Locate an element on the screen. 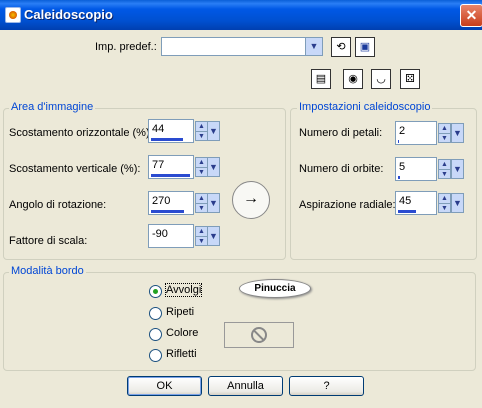  kaleidoscope-app-icon is located at coordinates (13, 15).